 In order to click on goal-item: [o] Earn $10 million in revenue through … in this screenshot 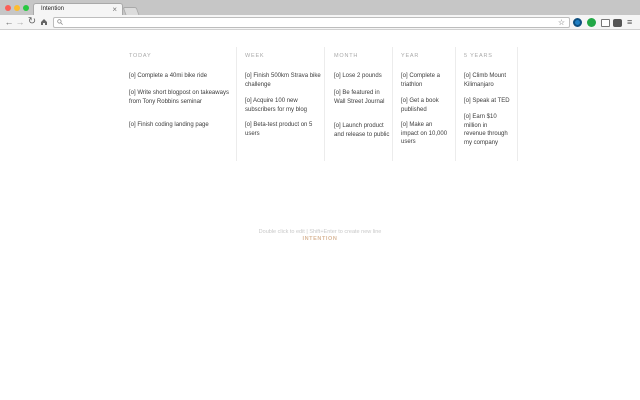, I will do `click(486, 130)`.